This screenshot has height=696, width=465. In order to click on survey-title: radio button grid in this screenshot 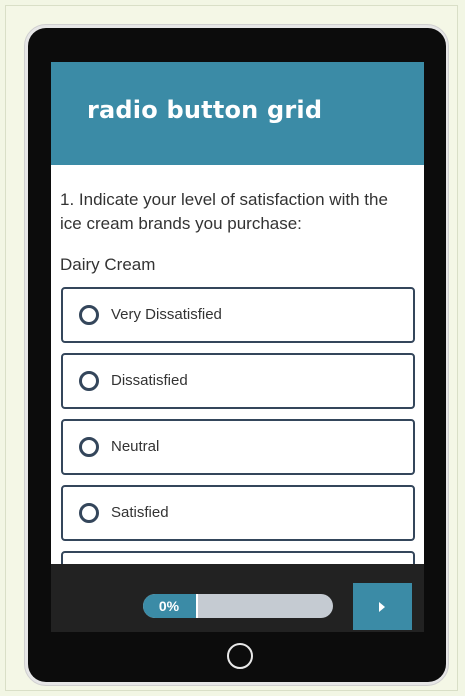, I will do `click(205, 110)`.